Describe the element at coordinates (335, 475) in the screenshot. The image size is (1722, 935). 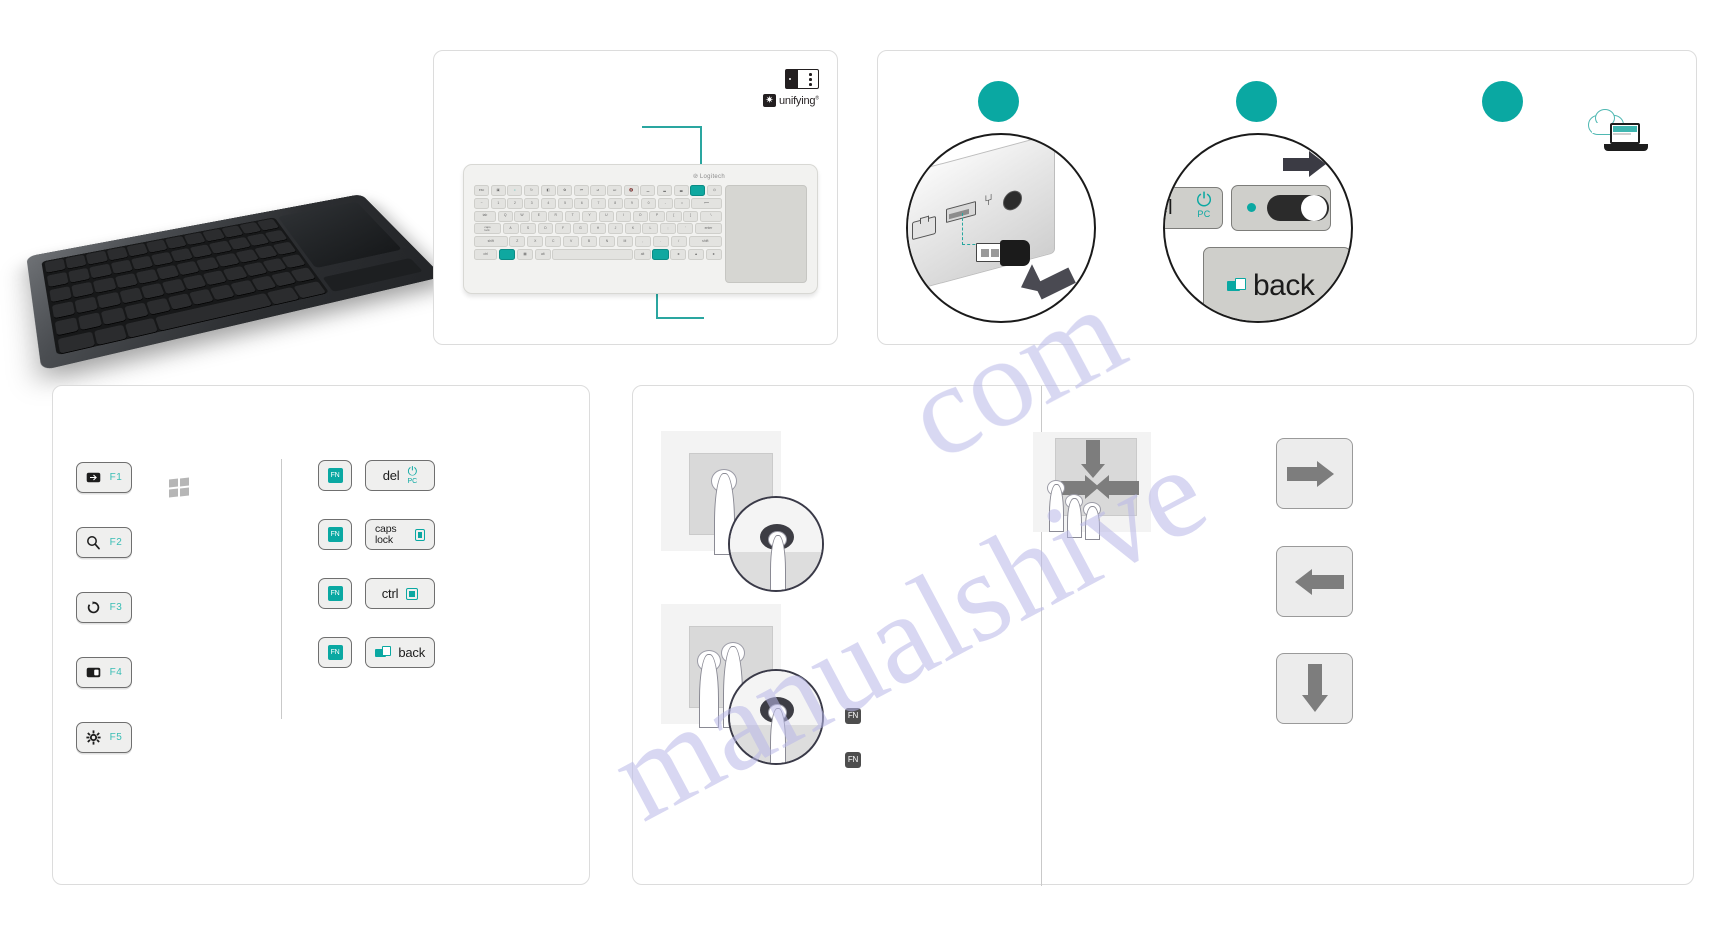
I see `fn-key-1: FN` at that location.